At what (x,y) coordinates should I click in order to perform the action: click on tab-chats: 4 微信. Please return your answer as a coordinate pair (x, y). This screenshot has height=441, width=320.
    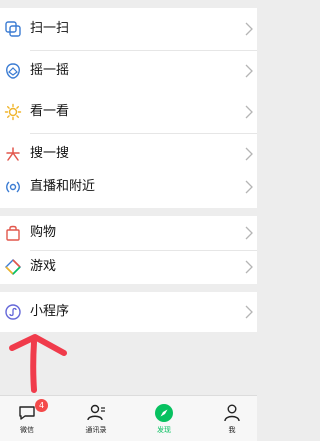
    Looking at the image, I should click on (27, 418).